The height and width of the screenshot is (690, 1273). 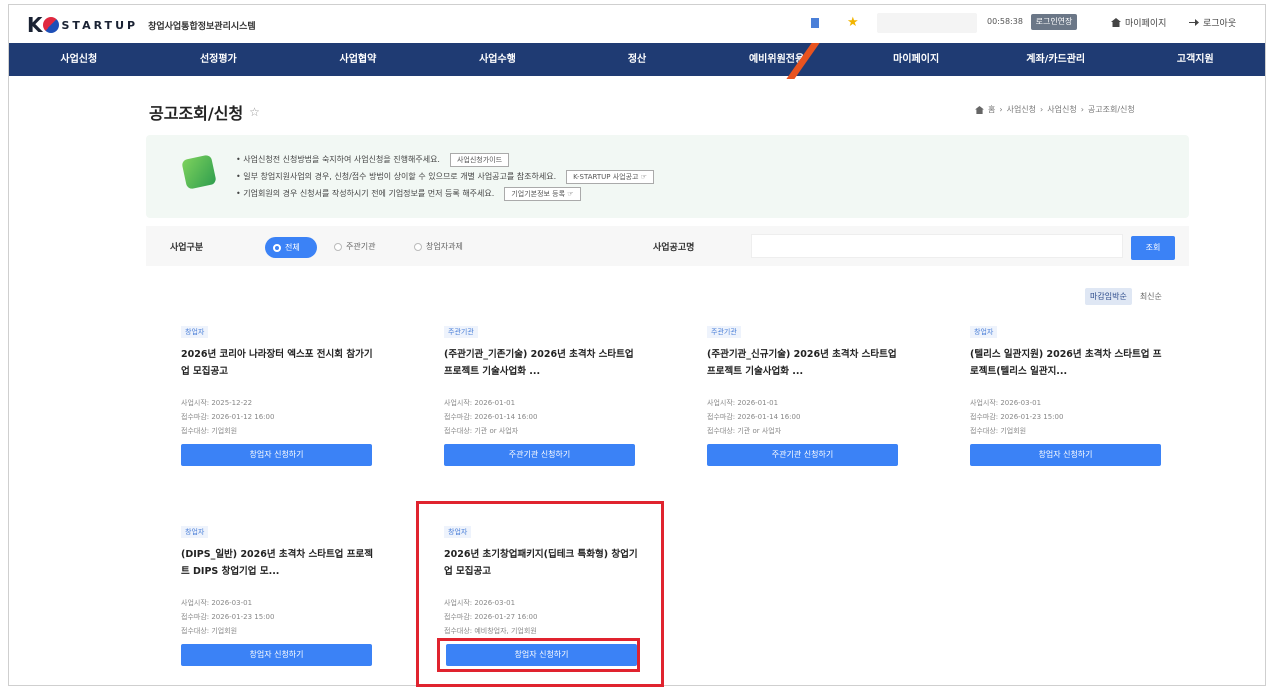 What do you see at coordinates (542, 193) in the screenshot?
I see `company-register-button: 기업기본정보 등록 ☞` at bounding box center [542, 193].